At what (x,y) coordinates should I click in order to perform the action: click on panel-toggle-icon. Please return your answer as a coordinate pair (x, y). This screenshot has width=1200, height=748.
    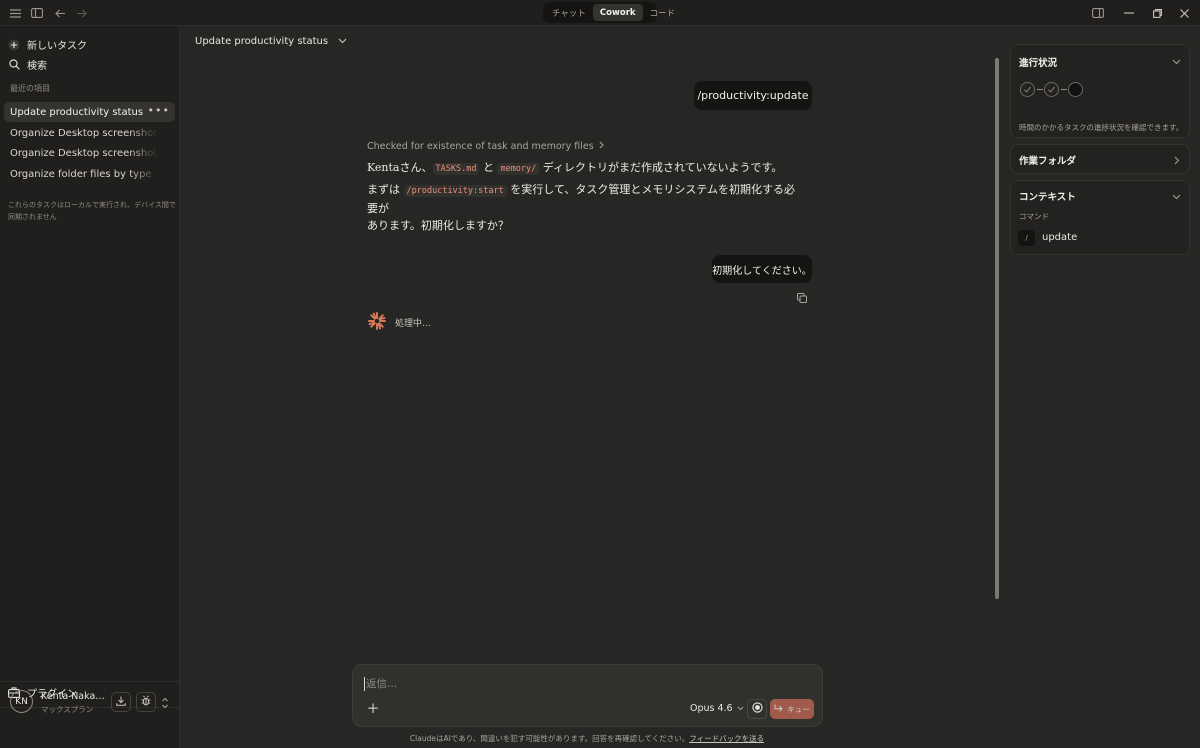
    Looking at the image, I should click on (1098, 13).